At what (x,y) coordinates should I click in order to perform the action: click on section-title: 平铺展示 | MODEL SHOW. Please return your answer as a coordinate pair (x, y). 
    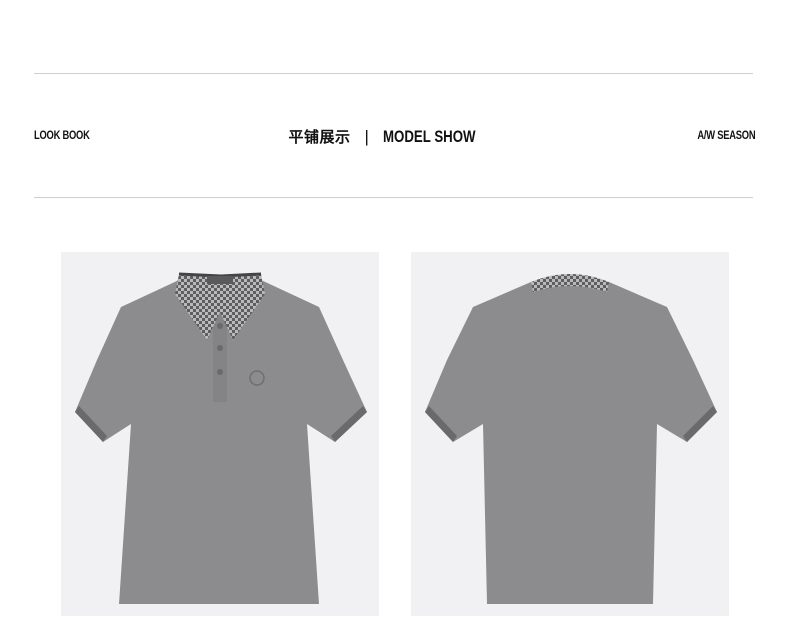
    Looking at the image, I should click on (395, 136).